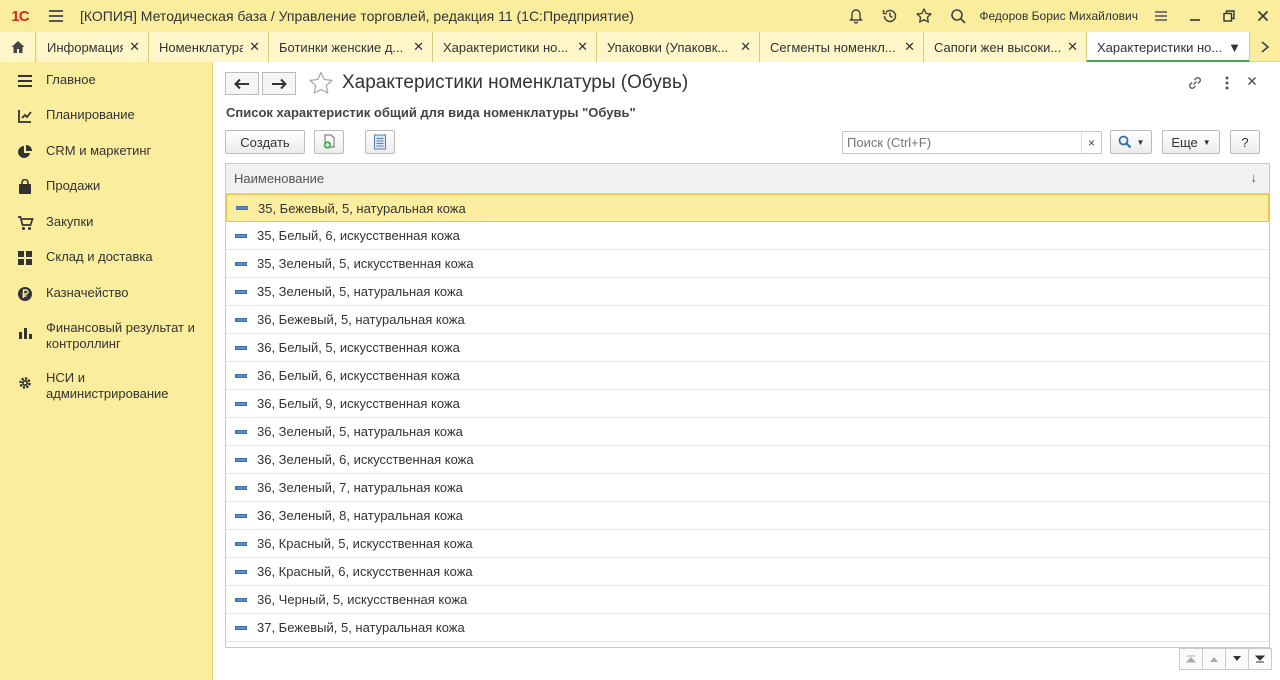 Image resolution: width=1280 pixels, height=680 pixels. What do you see at coordinates (120, 335) in the screenshot?
I see `sidebar-item-label: Финансовый результат и контроллинг` at bounding box center [120, 335].